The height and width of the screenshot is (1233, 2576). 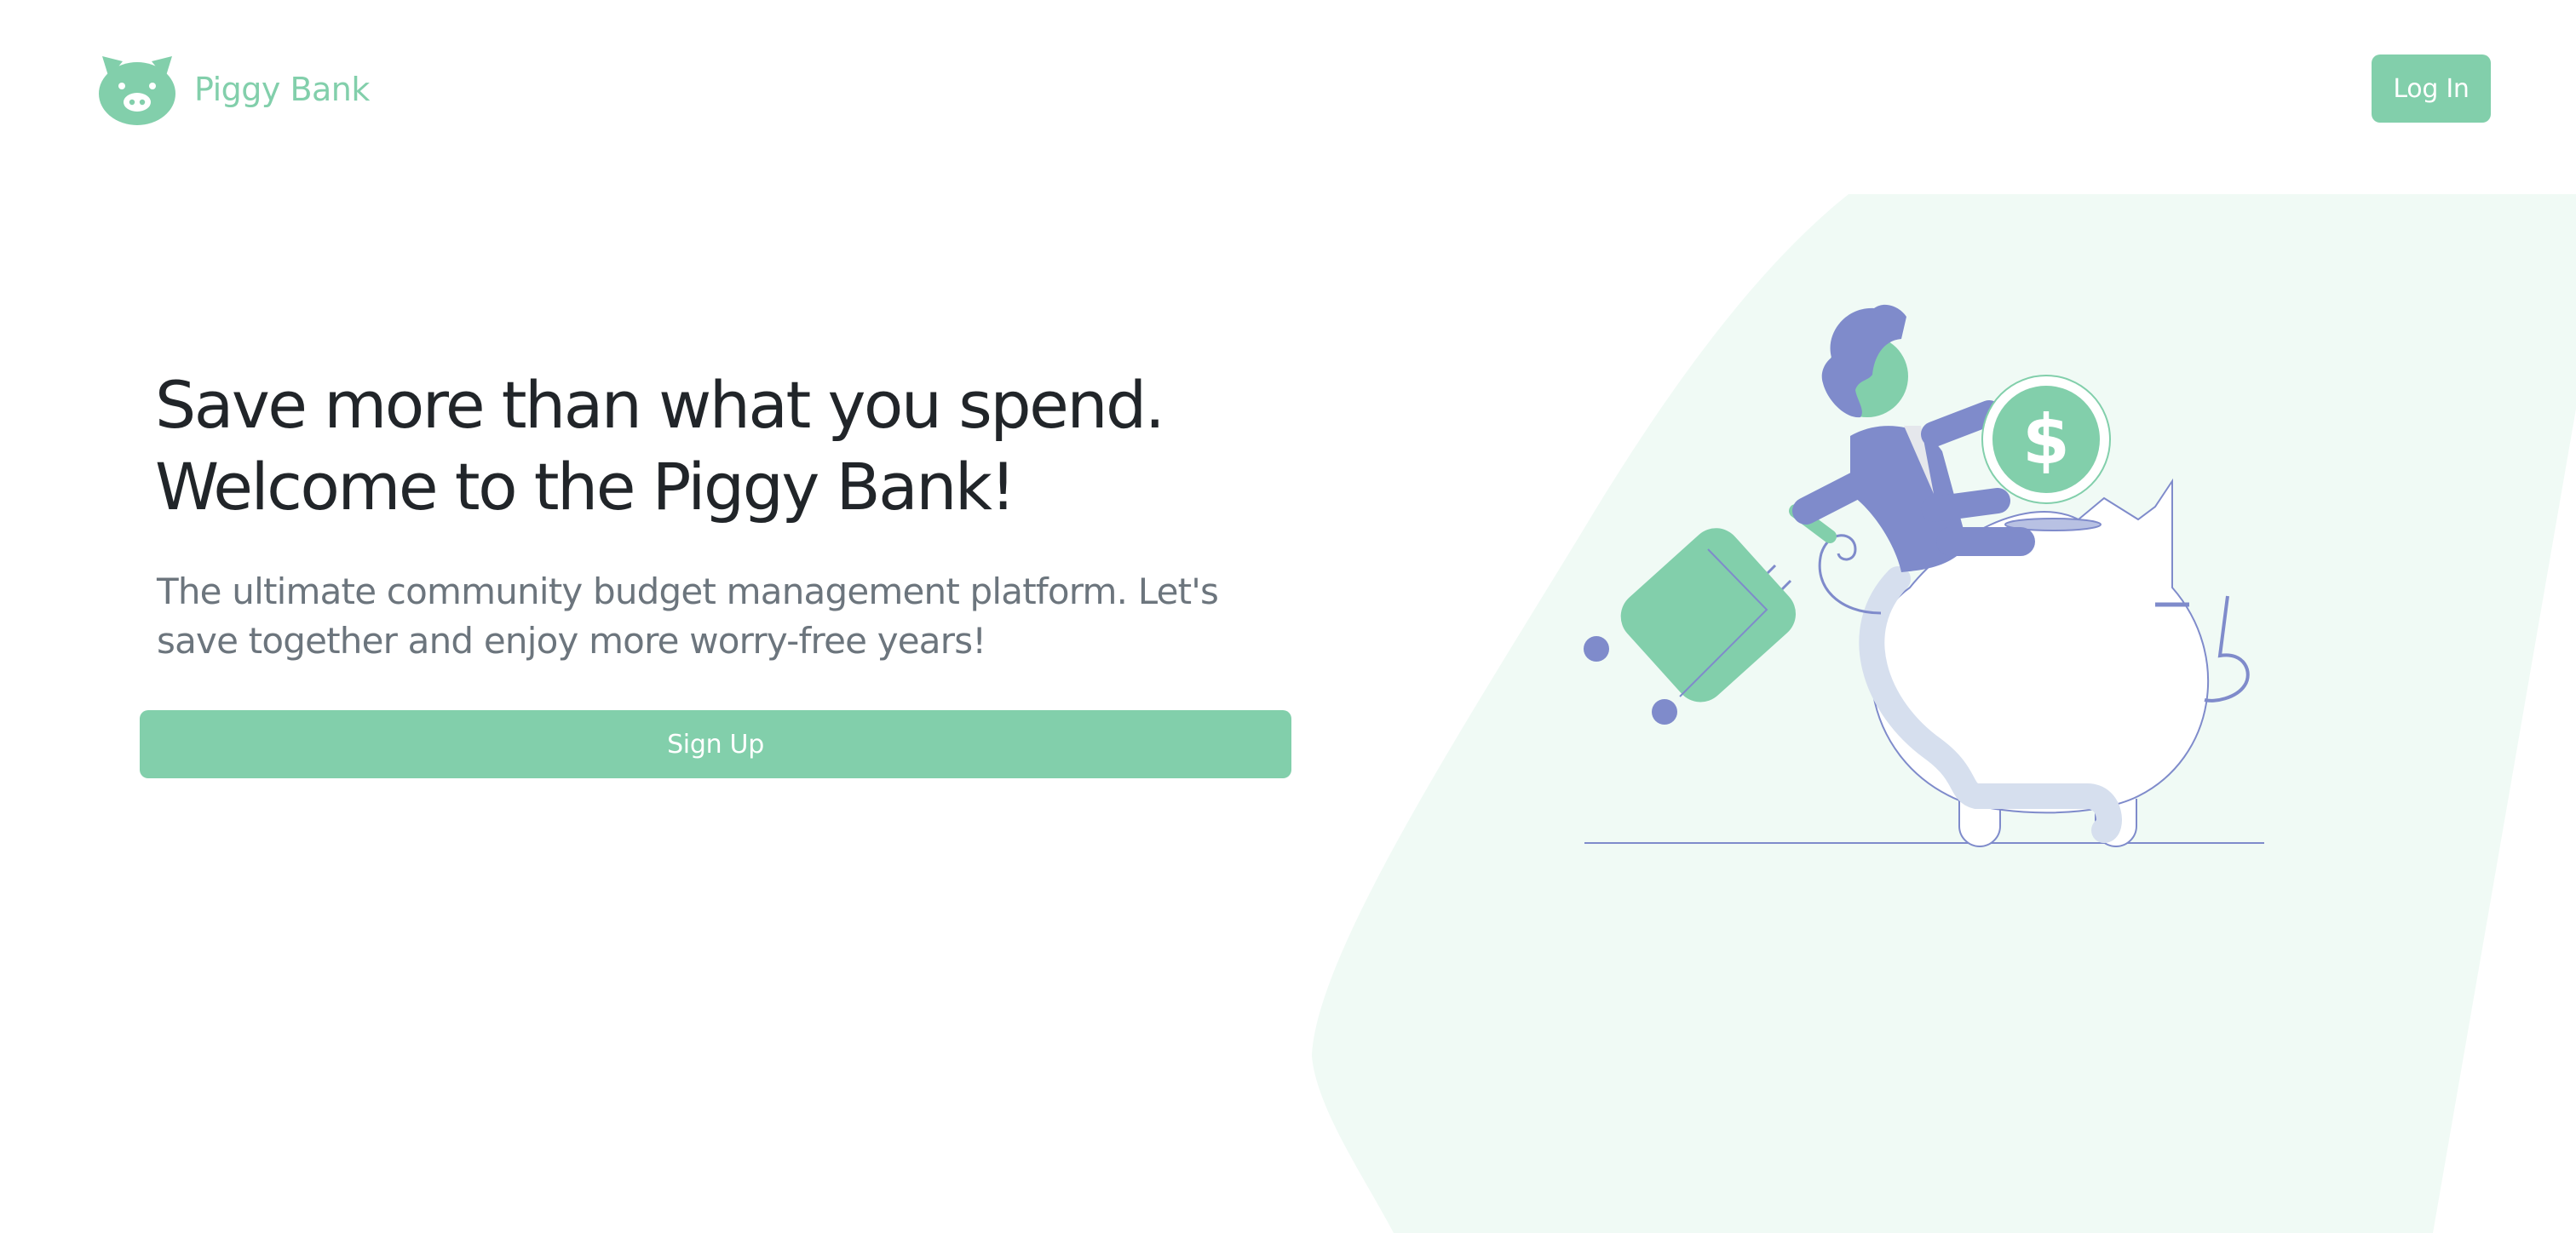 I want to click on coin-icon: $, so click(x=2046, y=439).